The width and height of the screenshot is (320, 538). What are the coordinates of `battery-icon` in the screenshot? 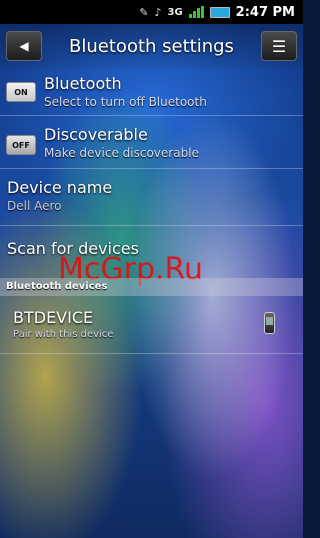 It's located at (219, 12).